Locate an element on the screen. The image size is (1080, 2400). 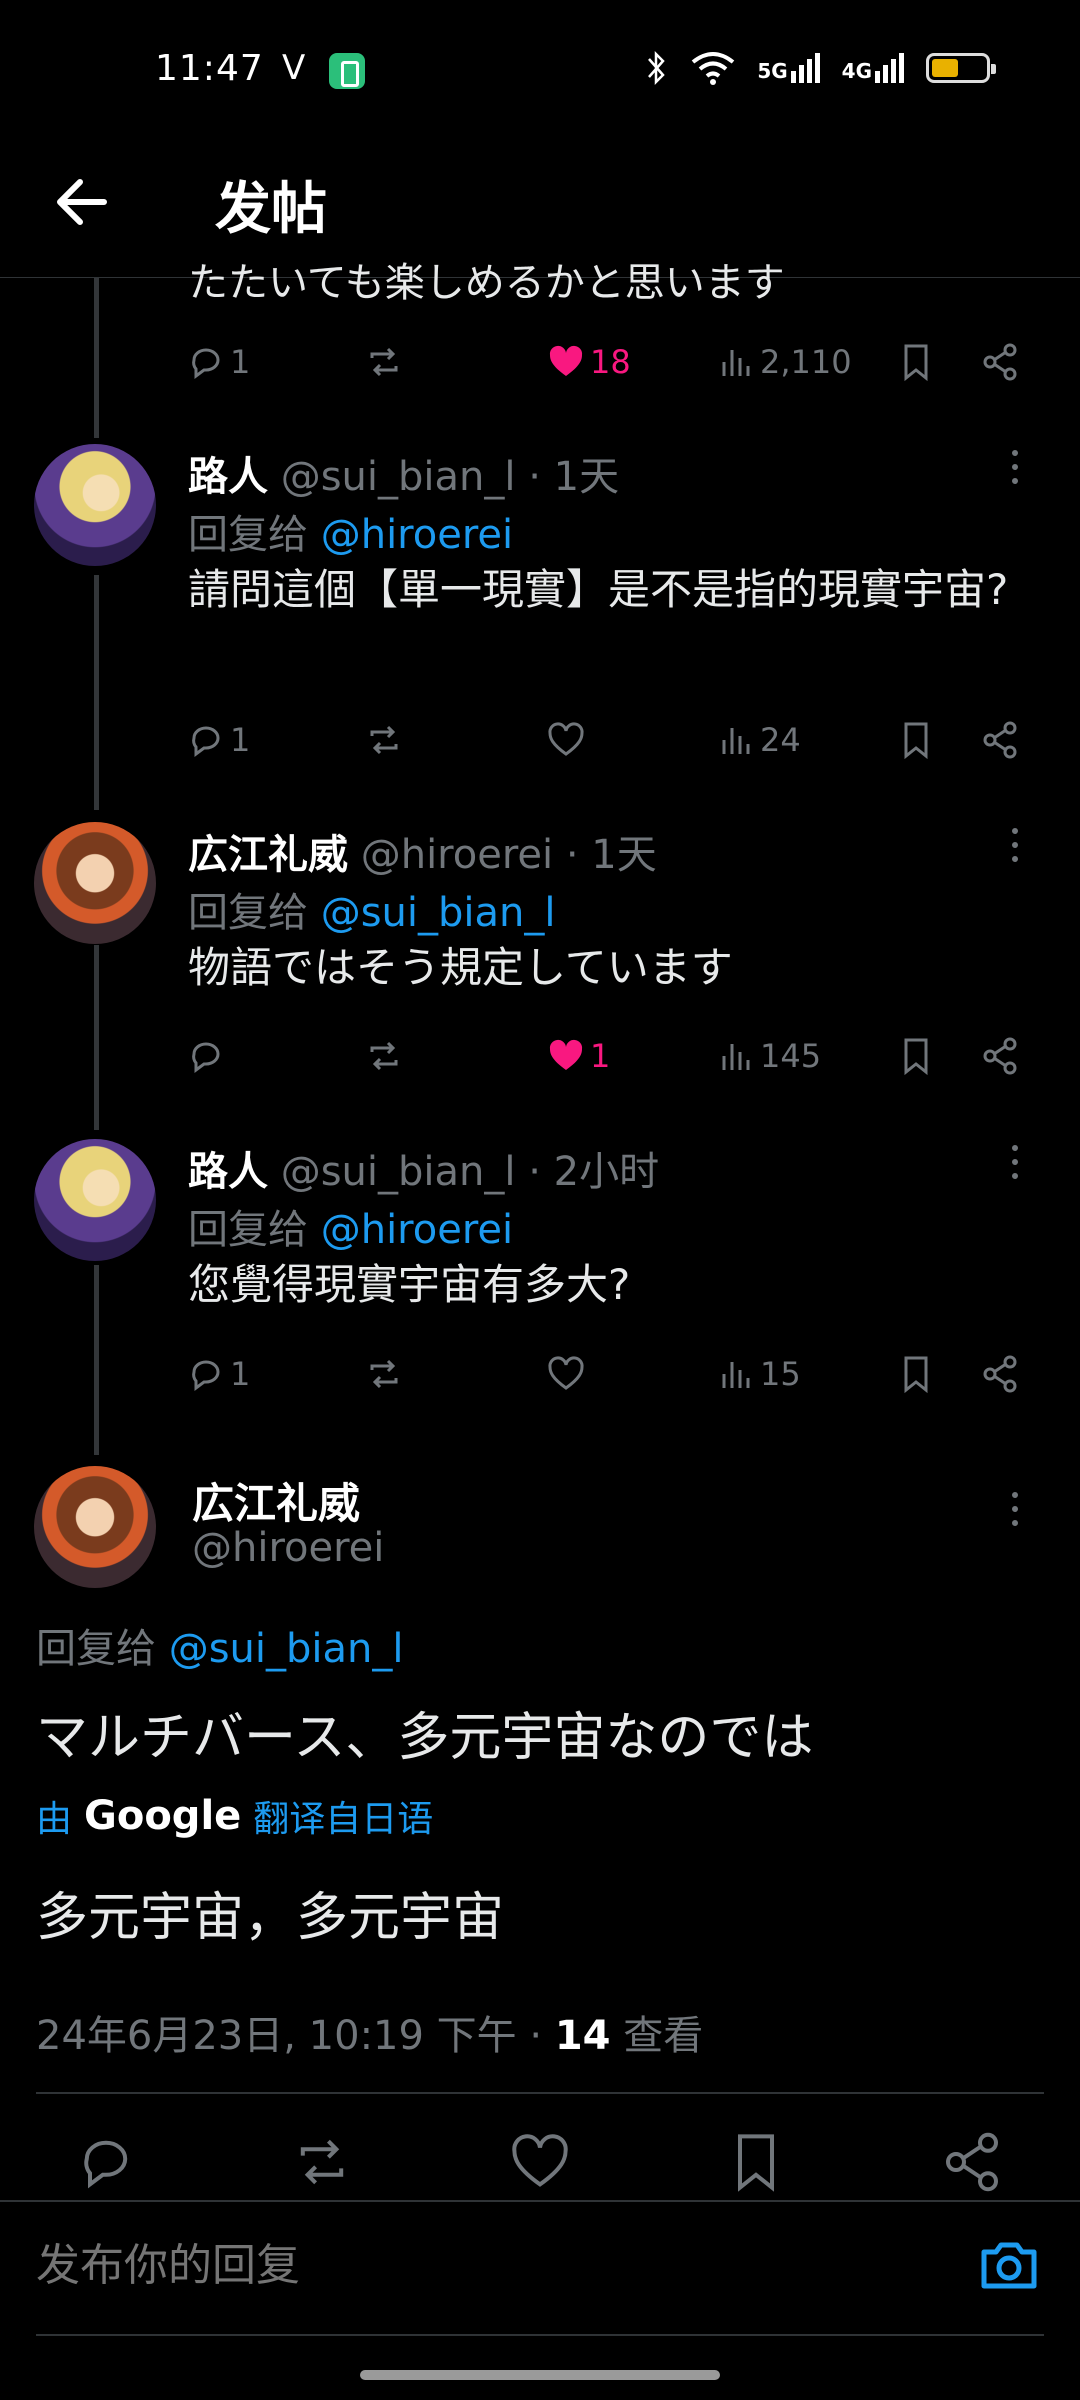
main-post-text: マルチバース、多元宇宙なのでは is located at coordinates (425, 1738).